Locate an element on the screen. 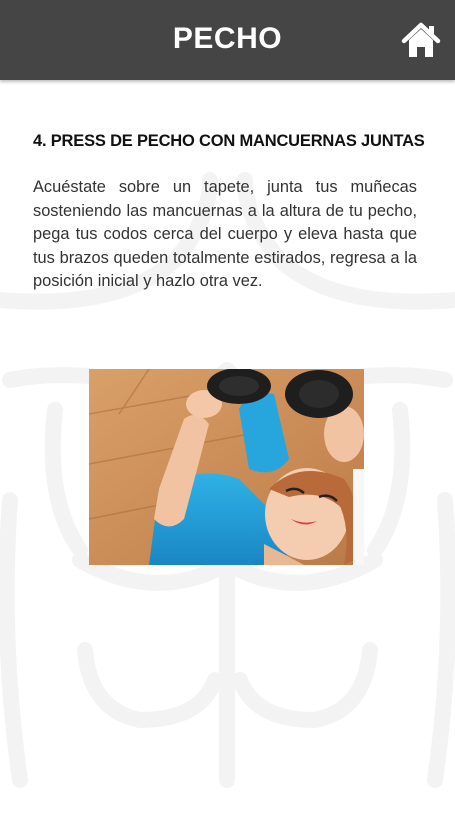 The height and width of the screenshot is (816, 455). page-title: PECHO is located at coordinates (227, 38).